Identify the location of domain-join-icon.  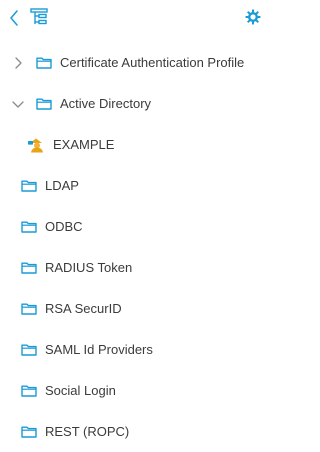
(37, 145).